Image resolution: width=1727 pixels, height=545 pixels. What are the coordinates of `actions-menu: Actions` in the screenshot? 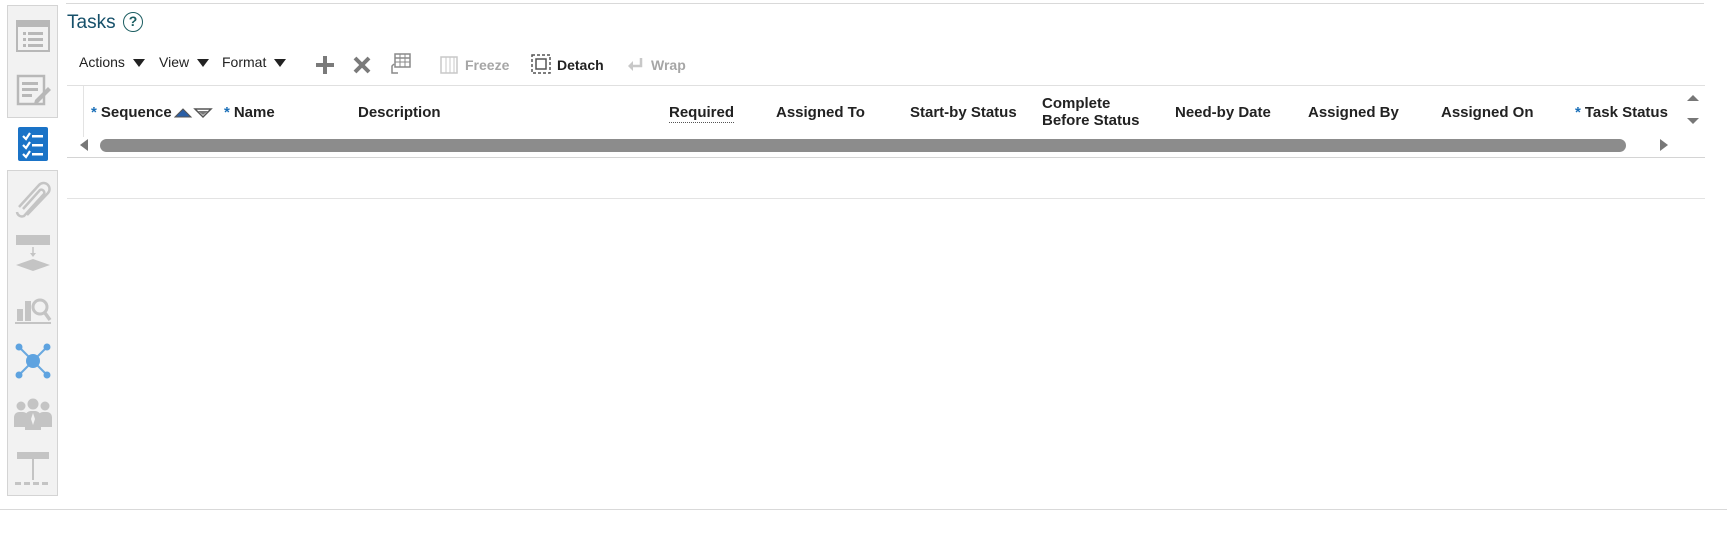 It's located at (112, 62).